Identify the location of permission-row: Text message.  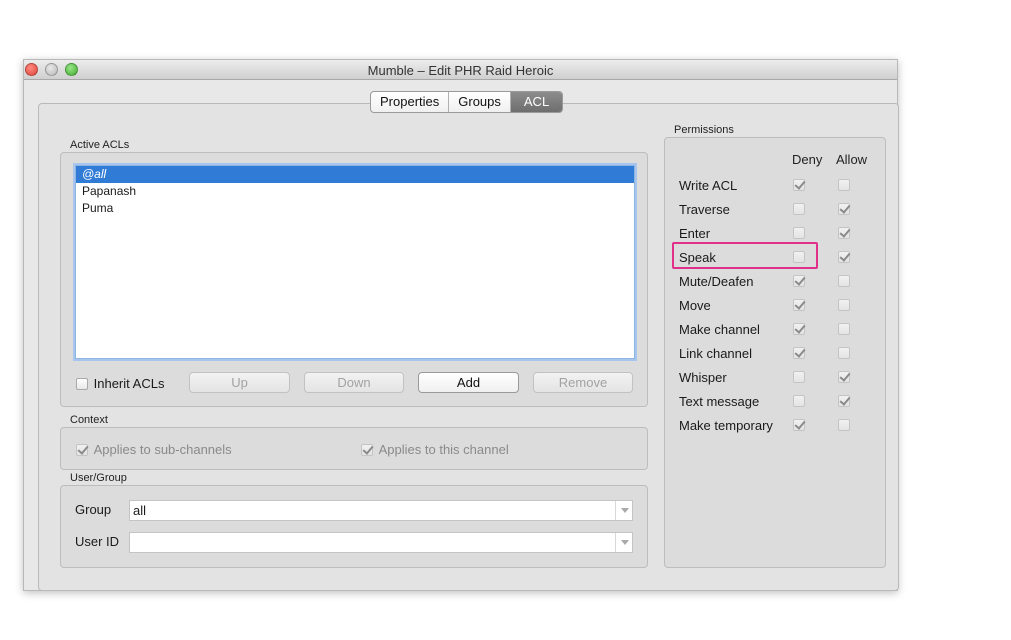
(779, 402).